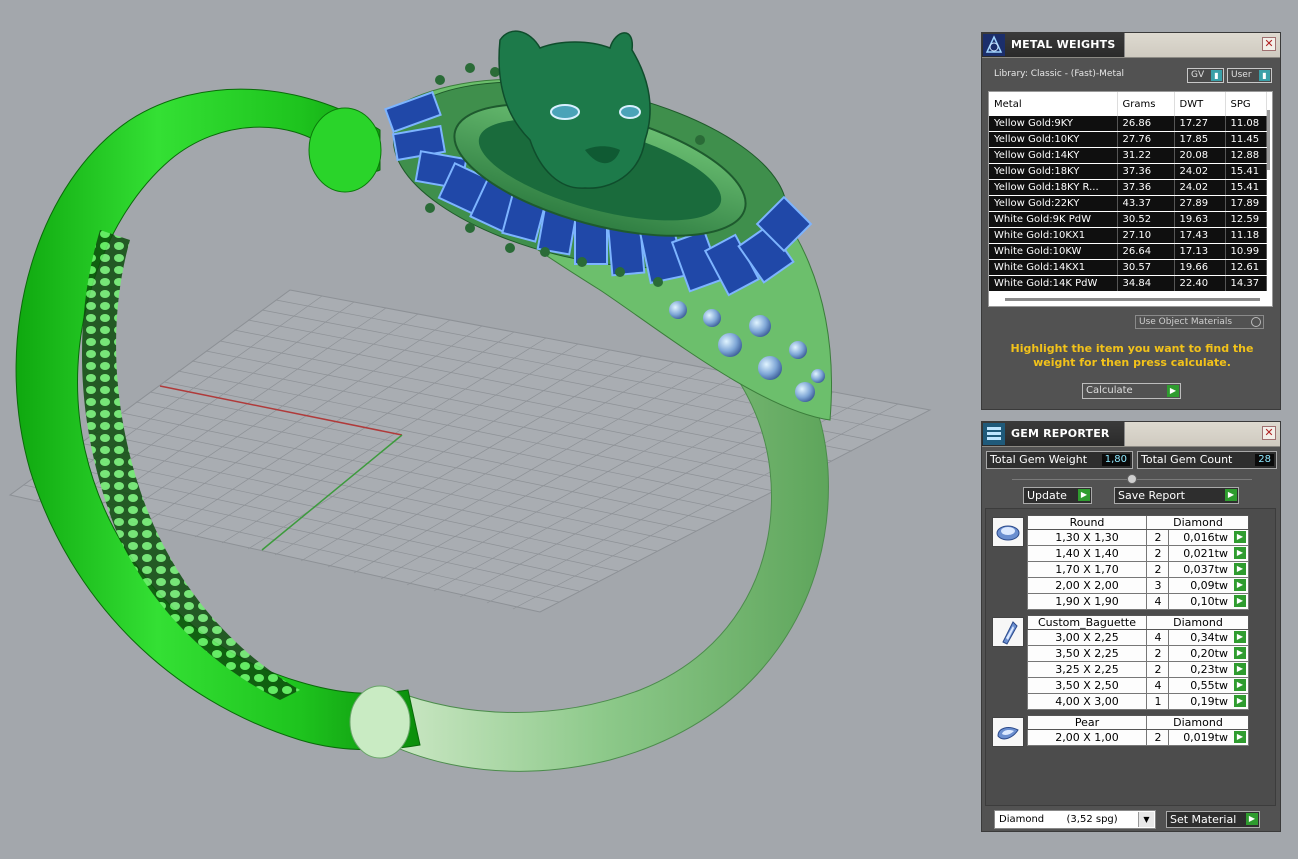 Image resolution: width=1298 pixels, height=859 pixels. What do you see at coordinates (1087, 701) in the screenshot?
I see `gem-size: 4,00 X 3,00` at bounding box center [1087, 701].